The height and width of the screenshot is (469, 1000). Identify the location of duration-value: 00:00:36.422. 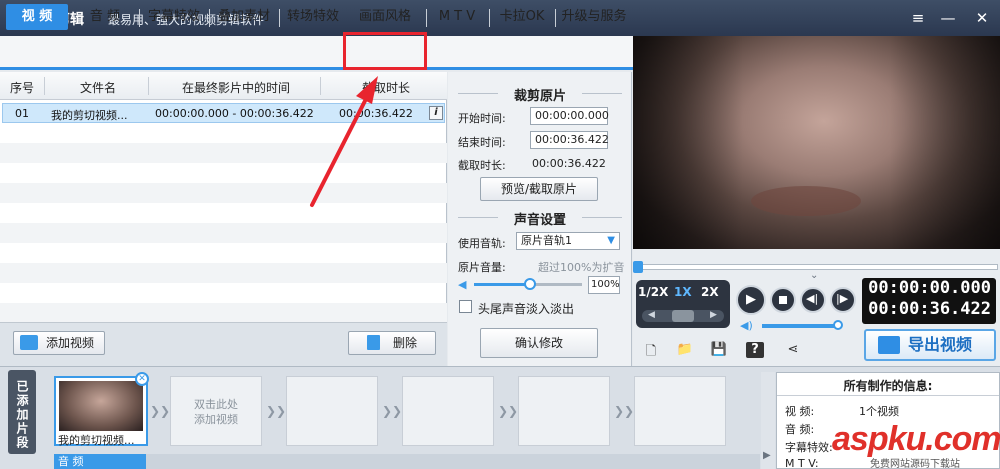
(569, 163).